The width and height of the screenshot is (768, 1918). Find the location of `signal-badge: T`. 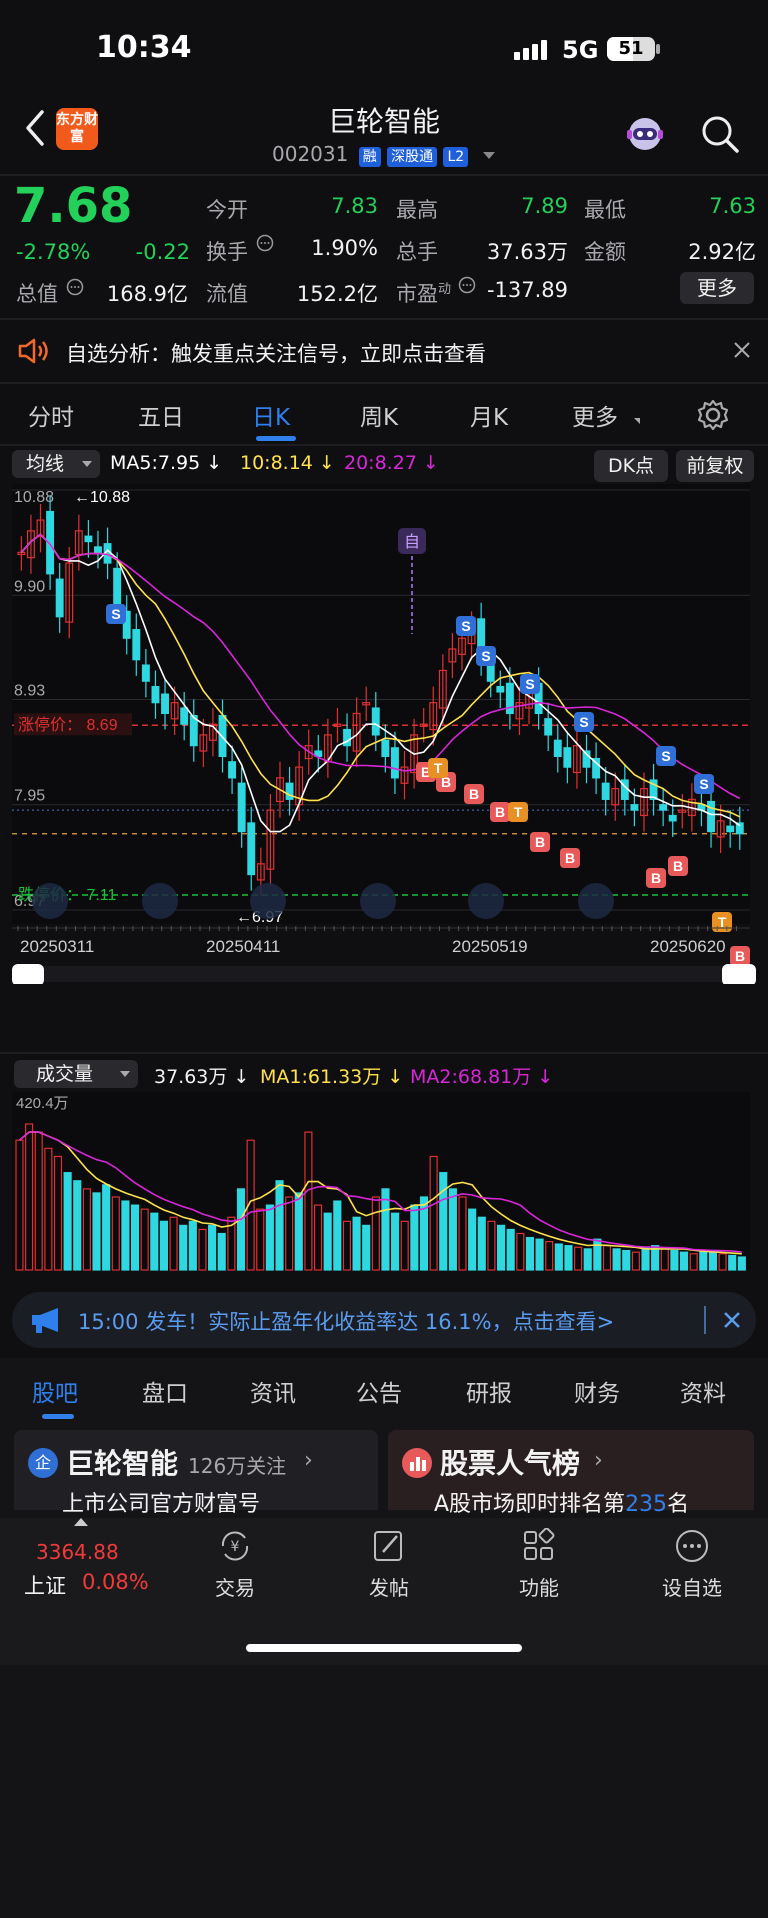

signal-badge: T is located at coordinates (722, 922).